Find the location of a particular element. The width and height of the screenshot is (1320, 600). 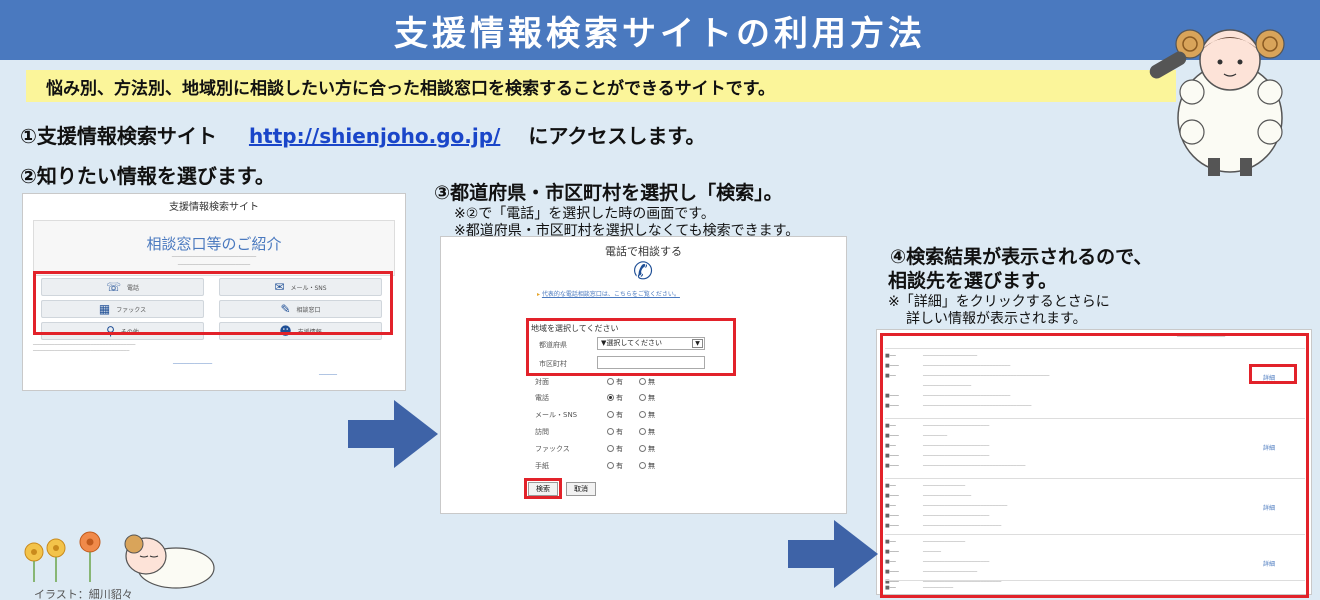

step2: ②知りたい情報を選びます。 is located at coordinates (147, 176).